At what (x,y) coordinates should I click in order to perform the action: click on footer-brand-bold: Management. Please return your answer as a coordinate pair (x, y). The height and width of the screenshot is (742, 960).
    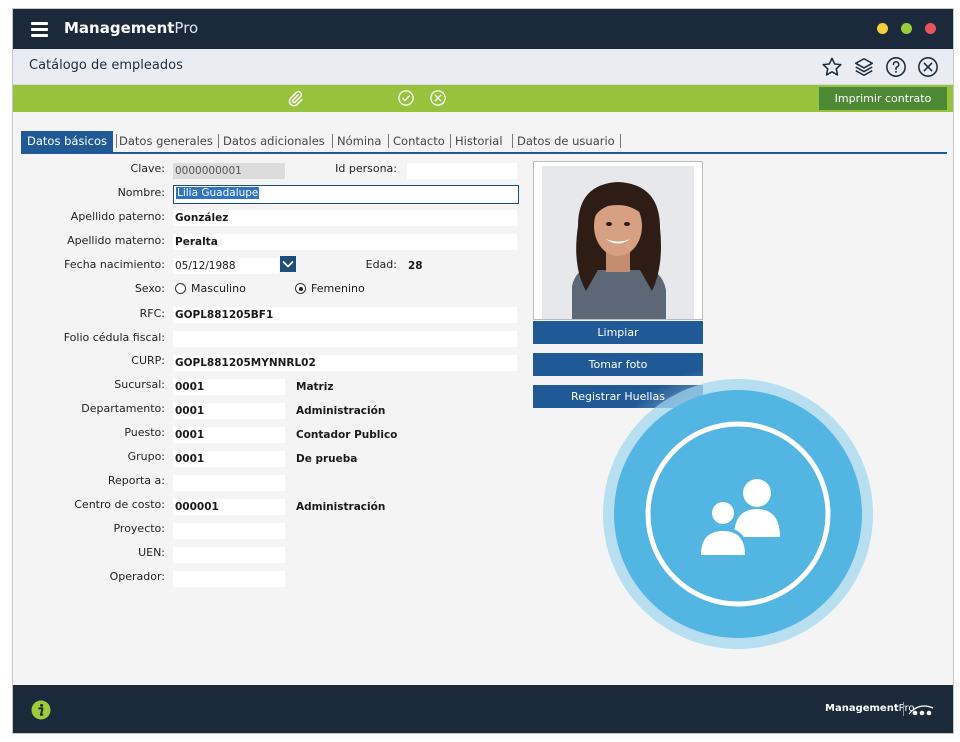
    Looking at the image, I should click on (862, 708).